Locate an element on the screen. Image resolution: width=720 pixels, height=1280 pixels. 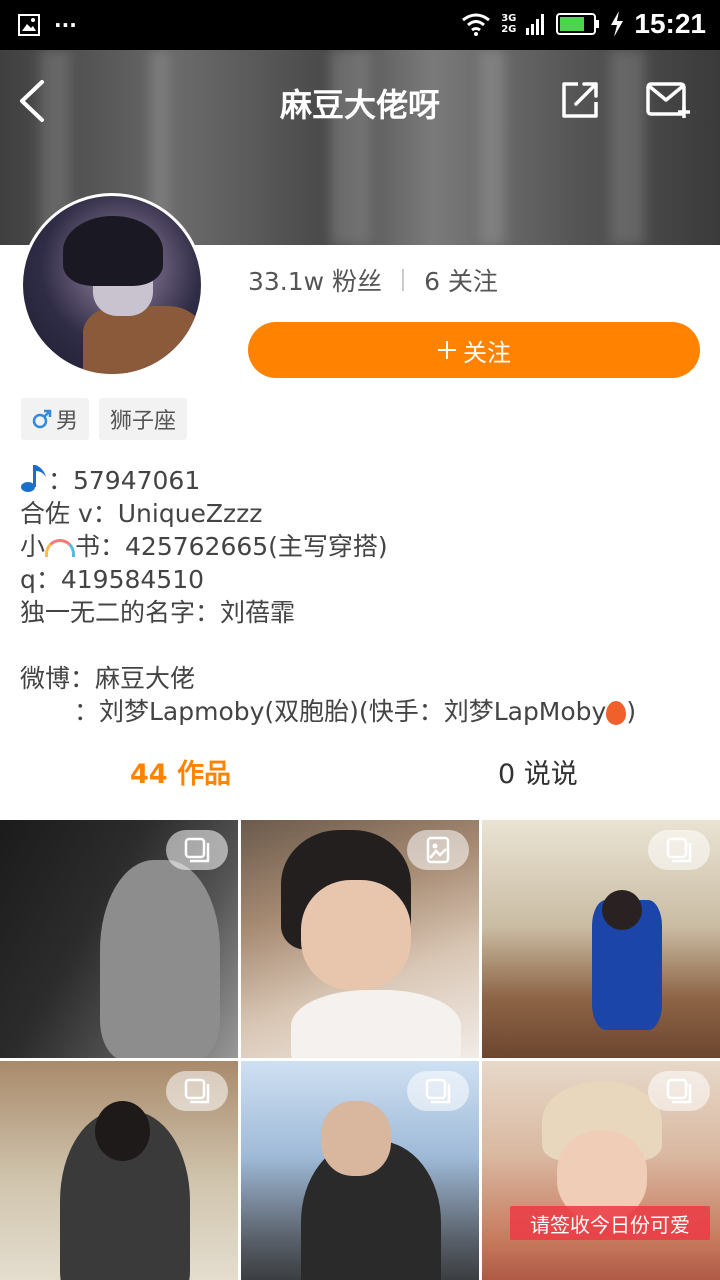
follow-counts: 33.1w 粉丝 6 关注 is located at coordinates (373, 280).